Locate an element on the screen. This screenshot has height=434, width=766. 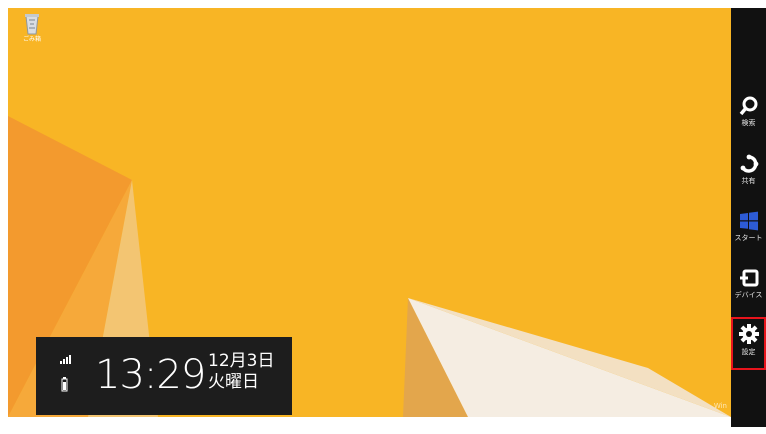
clock-date-weekday: 火曜日 is located at coordinates (233, 382).